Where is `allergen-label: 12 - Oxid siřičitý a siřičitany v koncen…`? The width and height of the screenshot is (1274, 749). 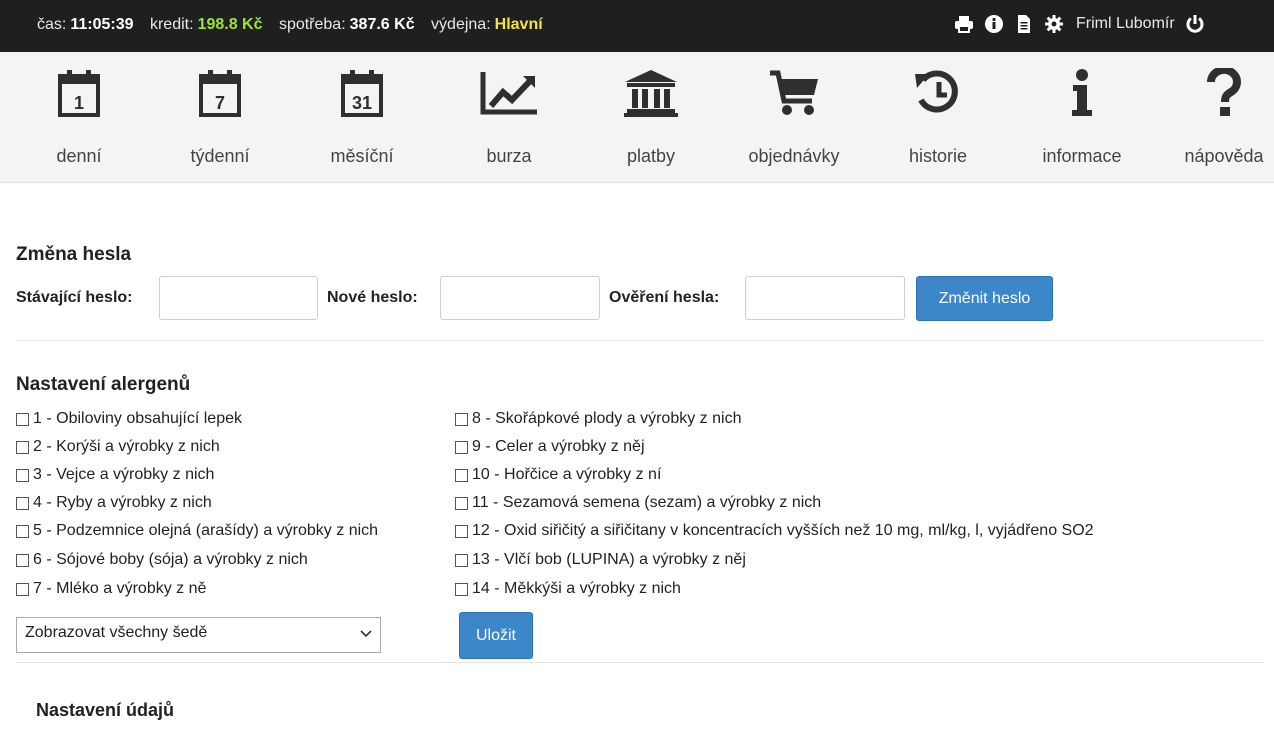
allergen-label: 12 - Oxid siřičitý a siřičitany v koncen… is located at coordinates (783, 530).